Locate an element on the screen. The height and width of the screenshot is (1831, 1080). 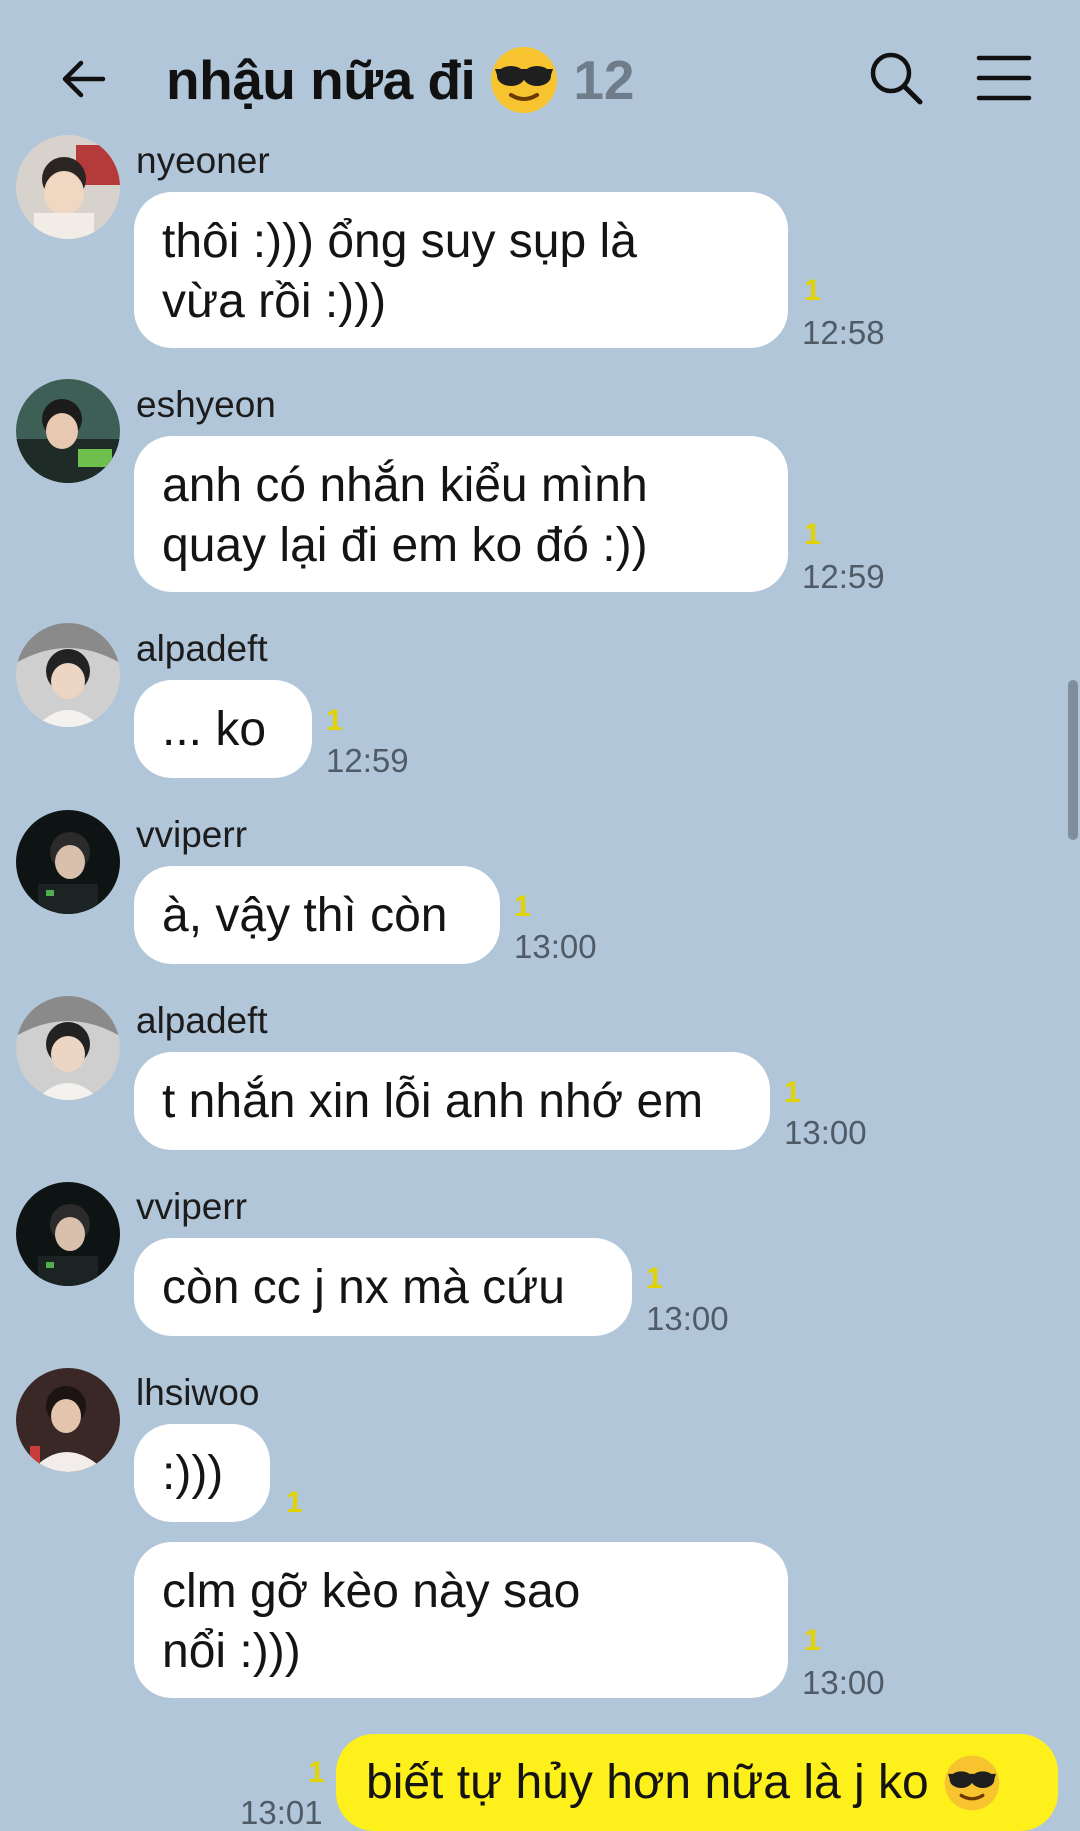
back-arrow-icon is located at coordinates (84, 79).